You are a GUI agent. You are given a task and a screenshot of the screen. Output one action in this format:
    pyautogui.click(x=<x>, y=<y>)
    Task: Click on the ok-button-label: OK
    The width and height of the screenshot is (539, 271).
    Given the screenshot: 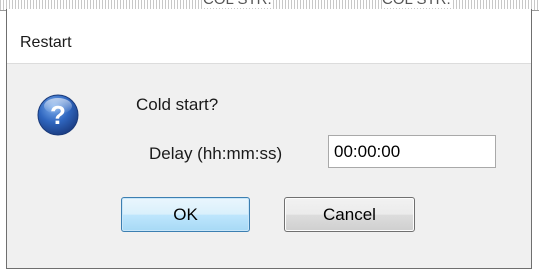 What is the action you would take?
    pyautogui.click(x=185, y=214)
    